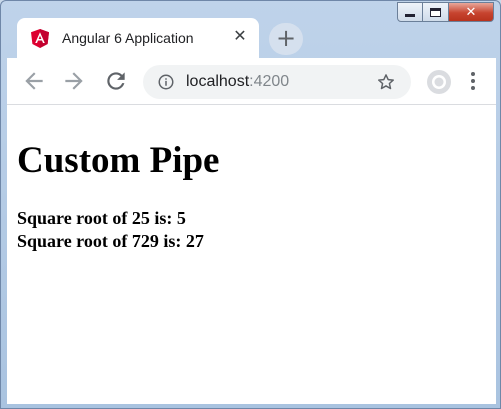 Image resolution: width=501 pixels, height=409 pixels. I want to click on reload-icon, so click(116, 81).